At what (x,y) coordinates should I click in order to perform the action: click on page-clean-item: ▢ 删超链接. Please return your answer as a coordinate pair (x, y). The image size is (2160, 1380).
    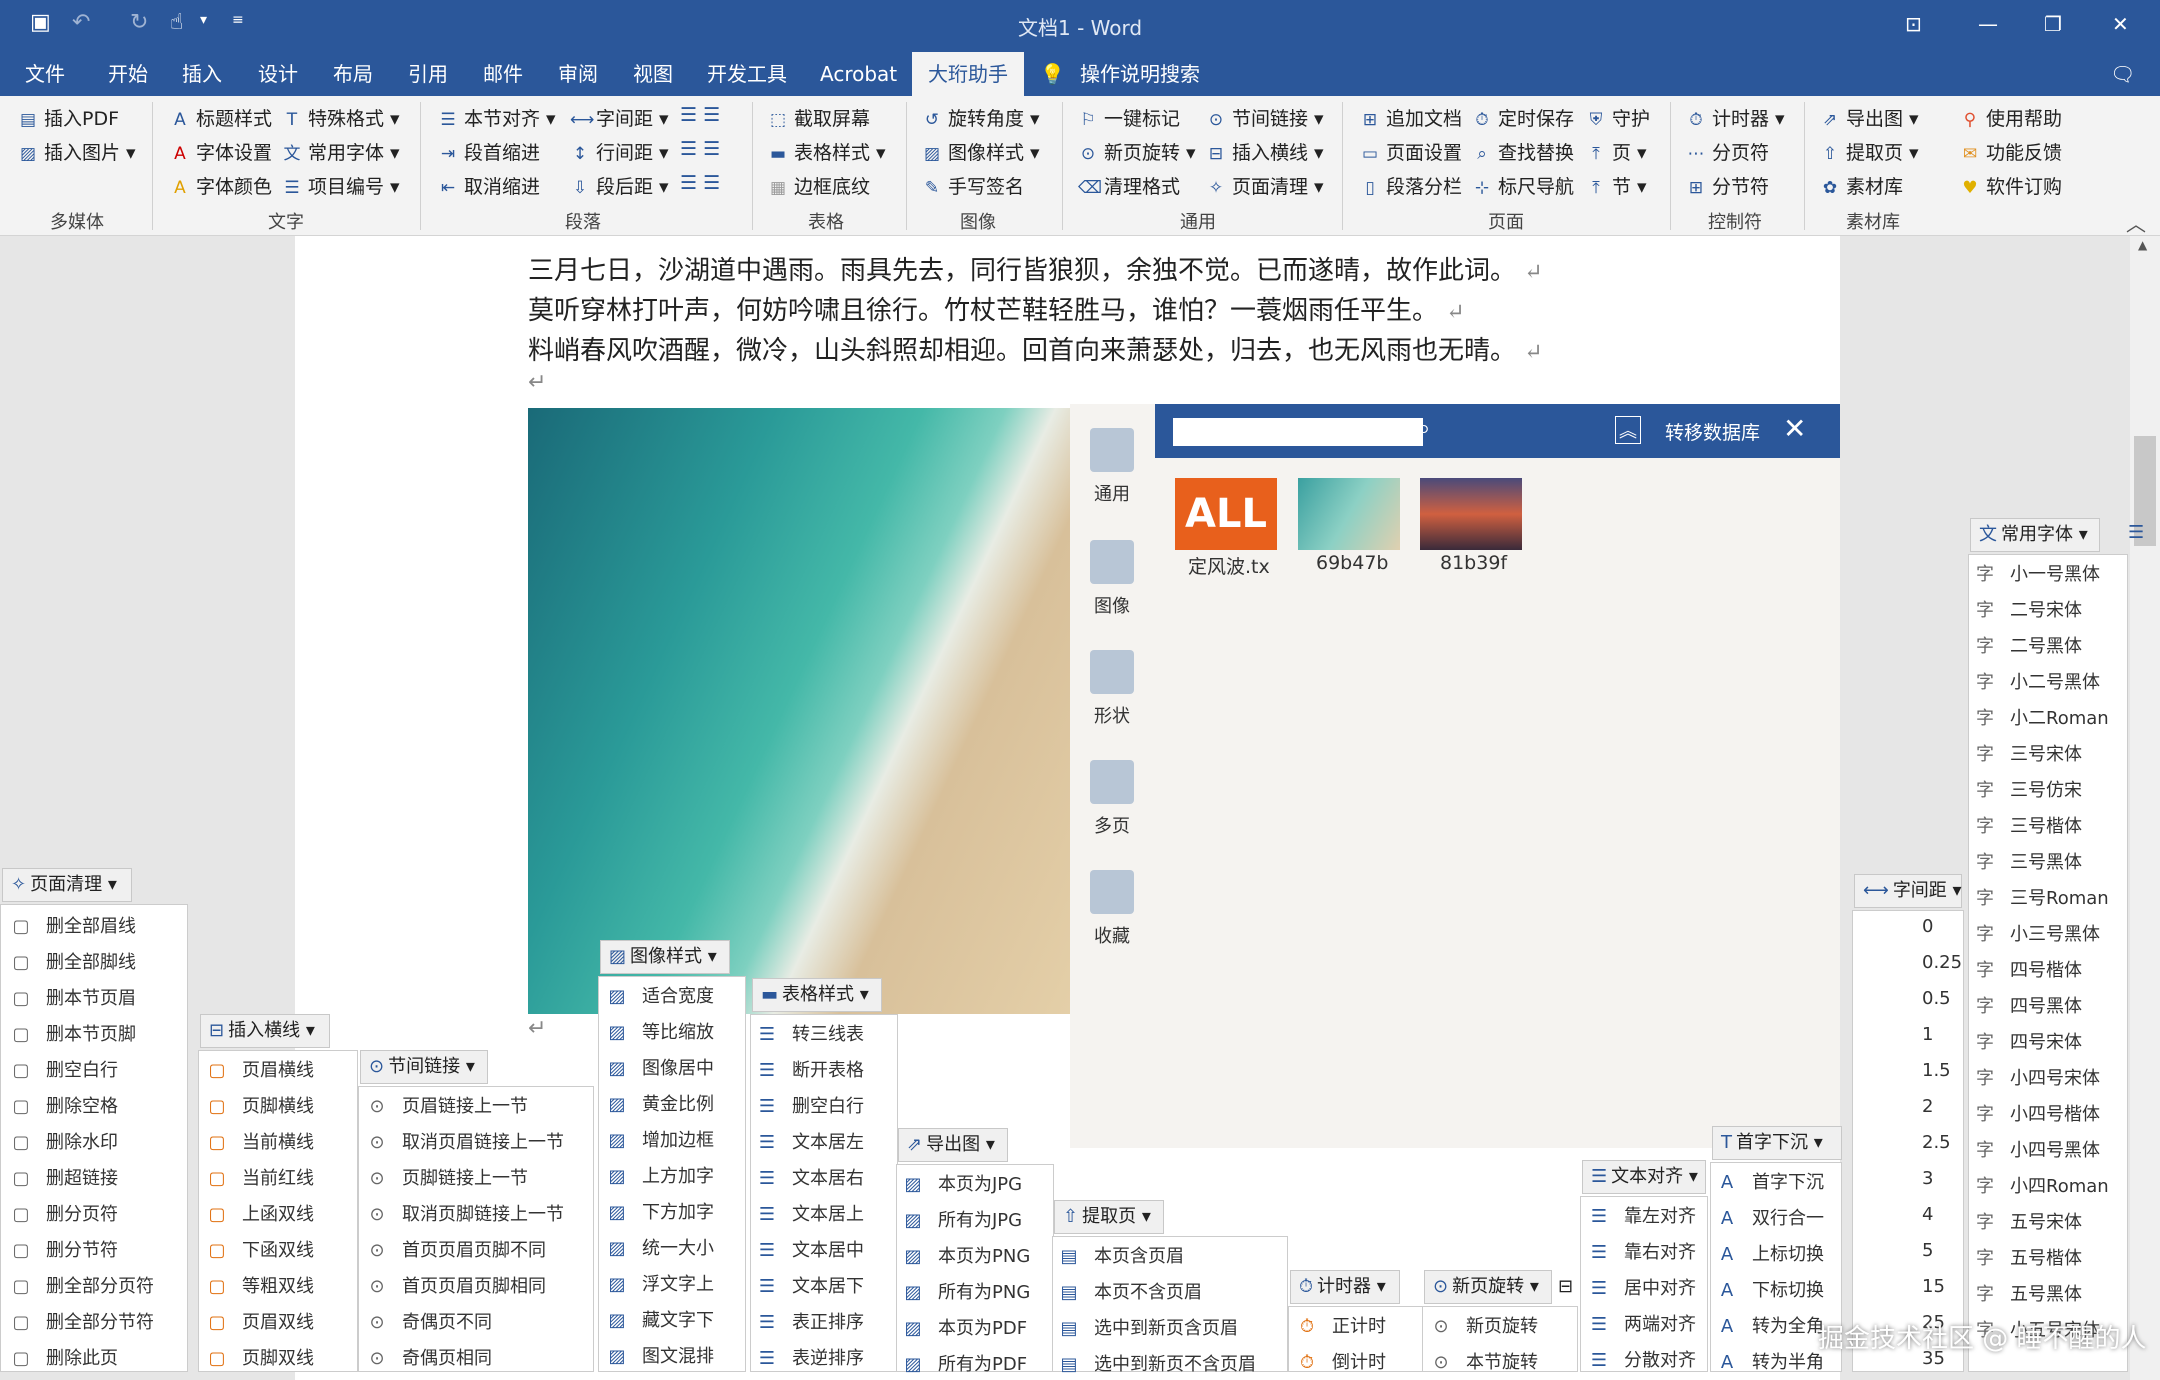
    Looking at the image, I should click on (64, 1177).